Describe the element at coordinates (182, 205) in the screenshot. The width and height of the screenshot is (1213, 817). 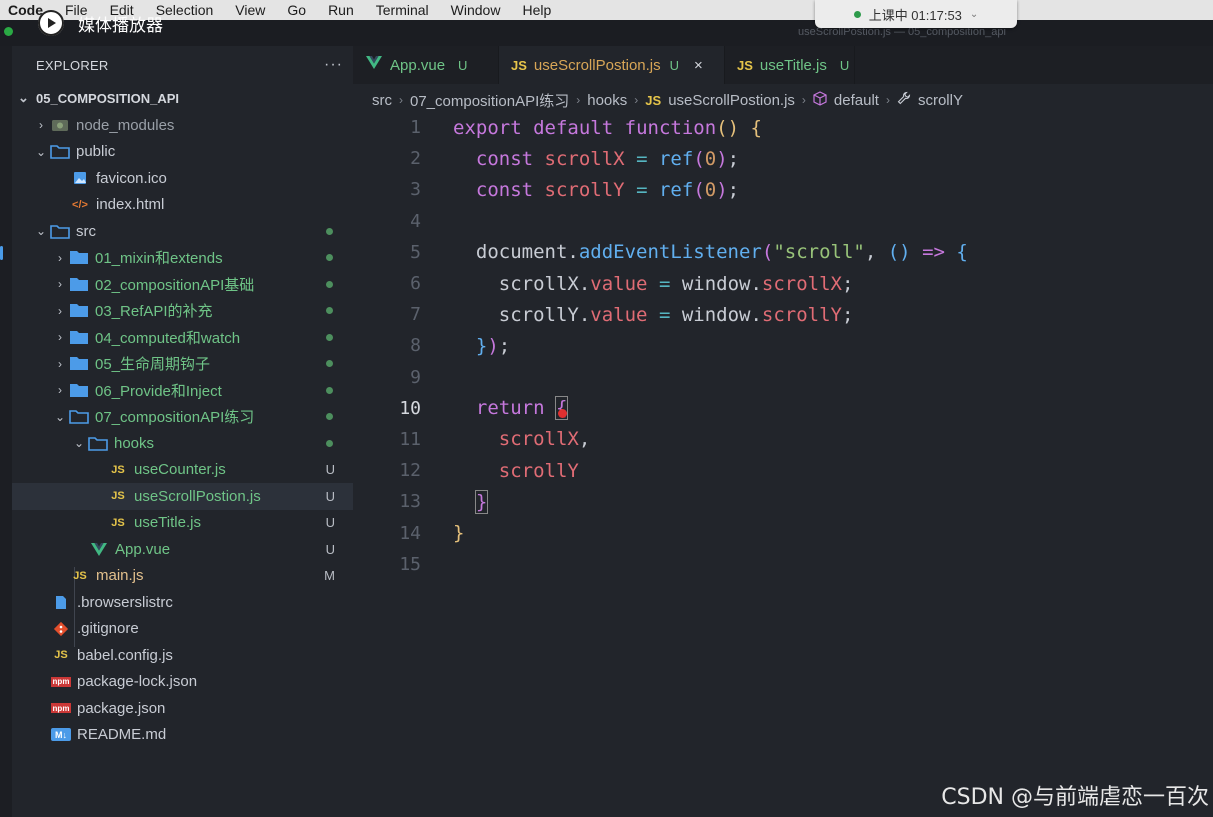
I see `tree-item-index-html: </> index.html` at that location.